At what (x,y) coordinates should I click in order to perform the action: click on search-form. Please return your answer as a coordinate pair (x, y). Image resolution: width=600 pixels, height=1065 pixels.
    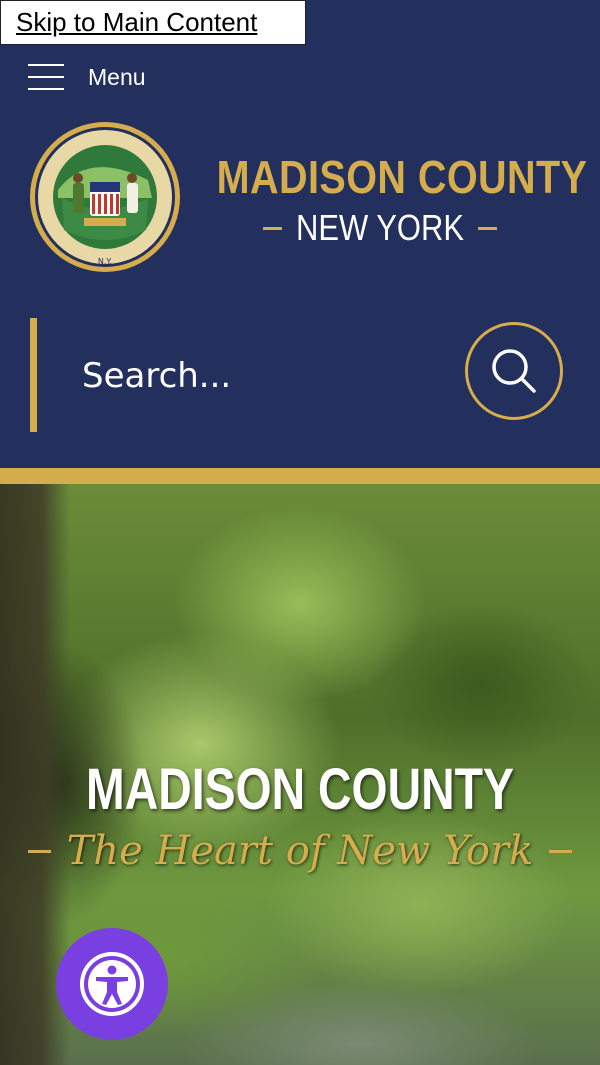
    Looking at the image, I should click on (300, 375).